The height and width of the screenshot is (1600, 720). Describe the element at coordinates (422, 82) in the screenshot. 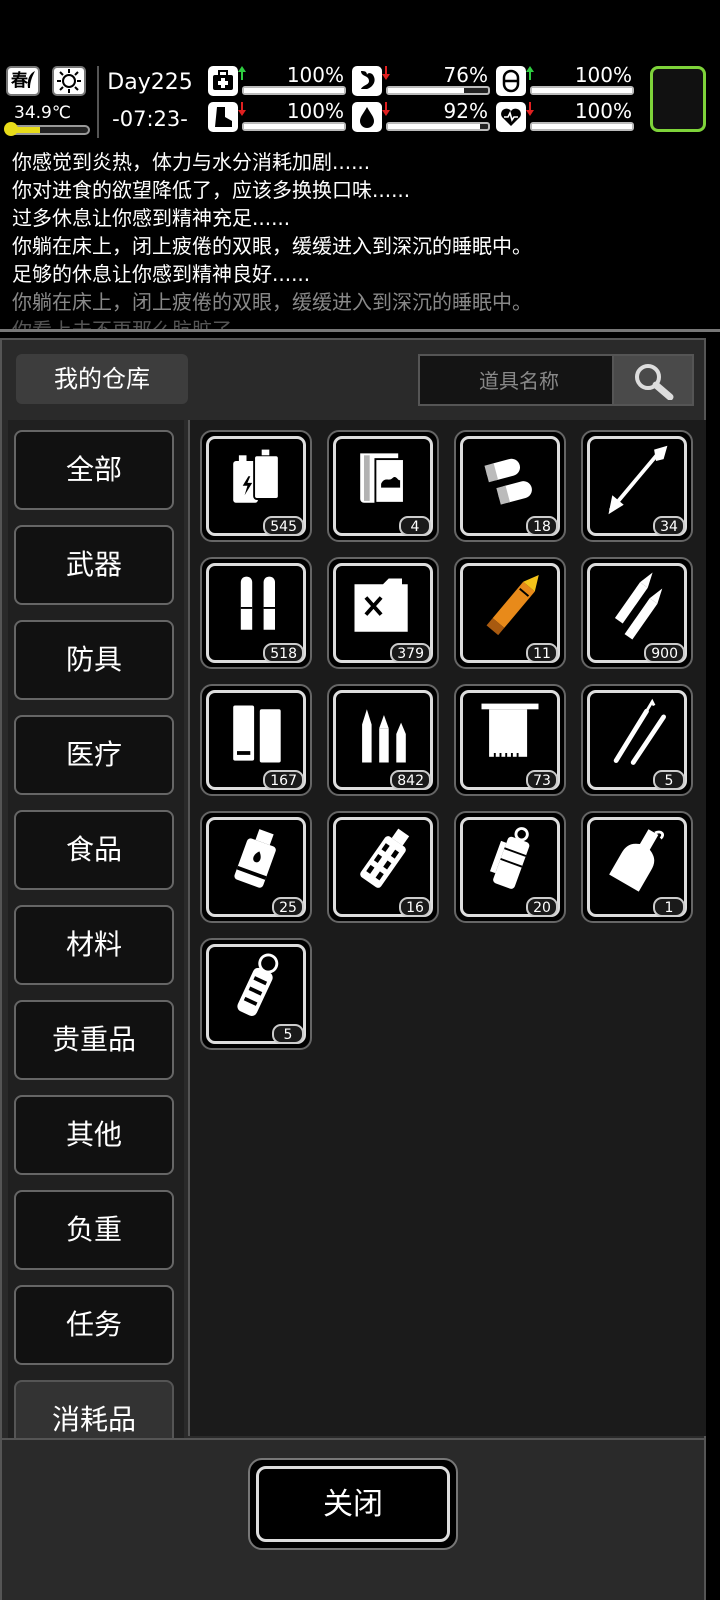

I see `stat-stomach: 76%` at that location.